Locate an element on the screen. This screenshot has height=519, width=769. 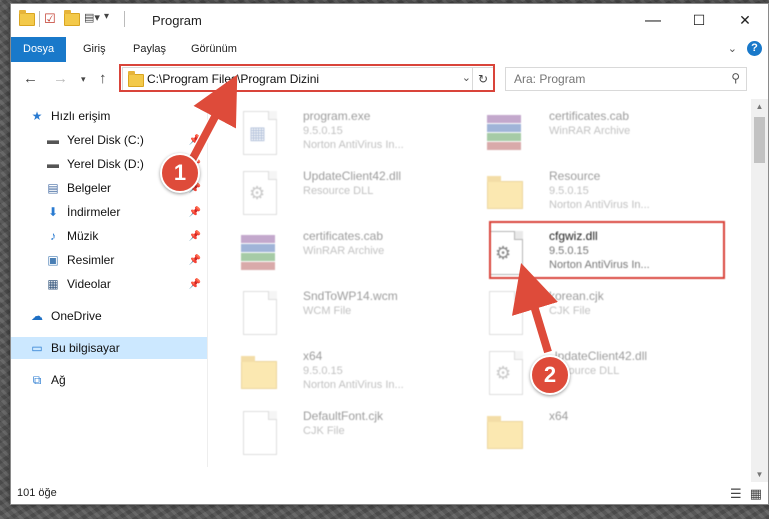
computer-icon: ▭ is located at coordinates (37, 348).